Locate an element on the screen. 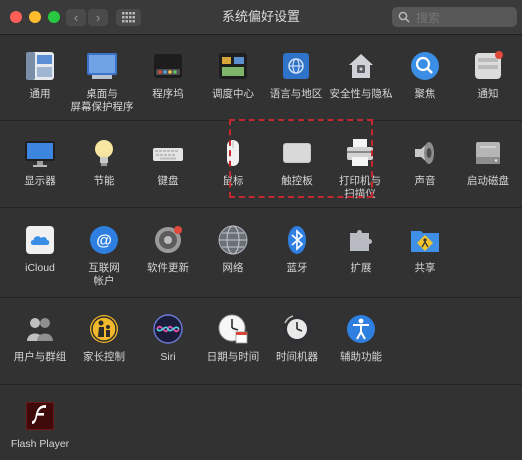 The height and width of the screenshot is (460, 522). pane-users-groups: 用户与群组 is located at coordinates (40, 338).